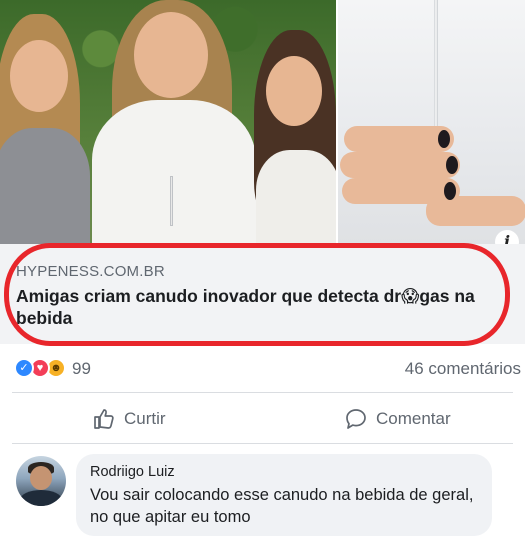 This screenshot has width=525, height=540. Describe the element at coordinates (41, 498) in the screenshot. I see `avatar-shirt` at that location.